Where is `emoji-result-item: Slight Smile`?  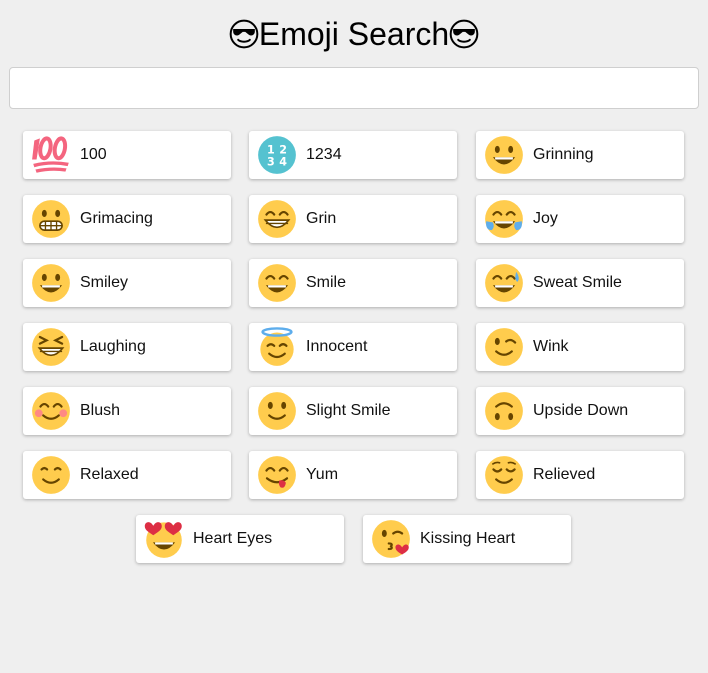 emoji-result-item: Slight Smile is located at coordinates (353, 411).